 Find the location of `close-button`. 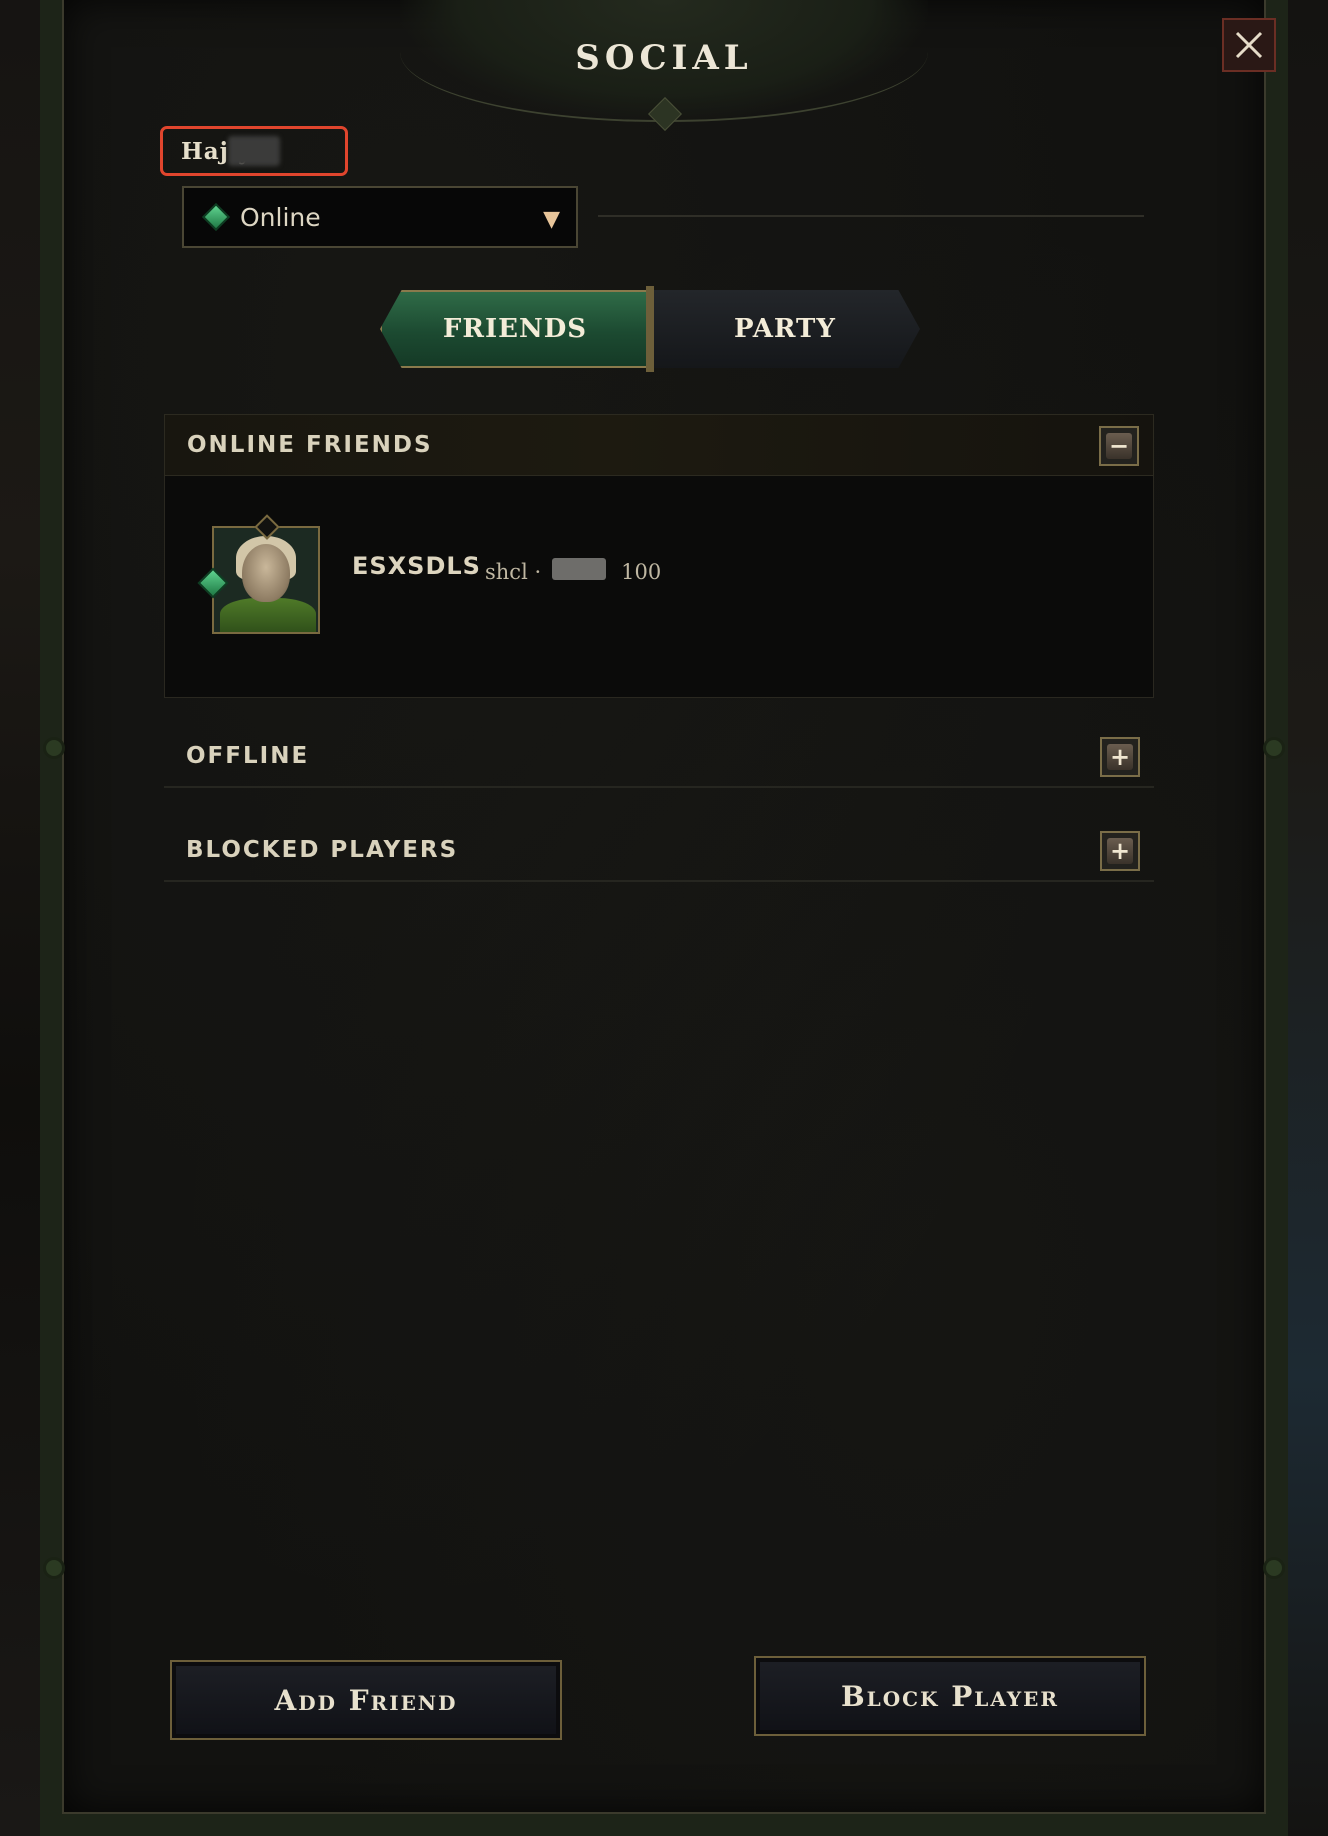

close-button is located at coordinates (1249, 45).